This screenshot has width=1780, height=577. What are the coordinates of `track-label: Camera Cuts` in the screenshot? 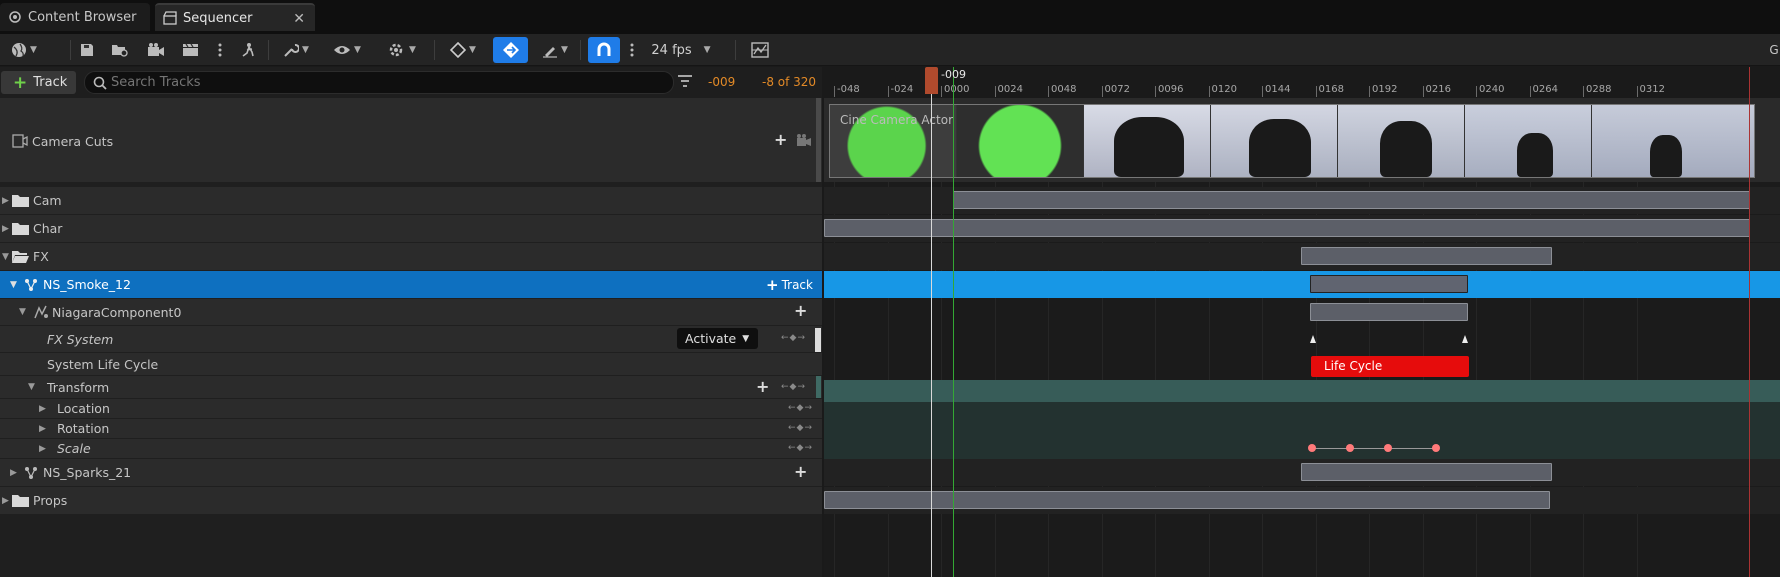 It's located at (73, 141).